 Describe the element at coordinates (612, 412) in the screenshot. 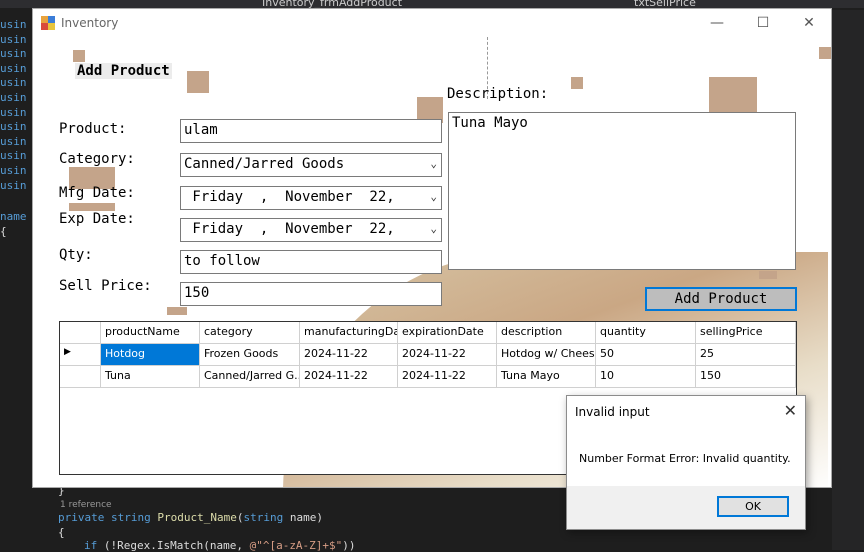

I see `dialog-title: Invalid input` at that location.